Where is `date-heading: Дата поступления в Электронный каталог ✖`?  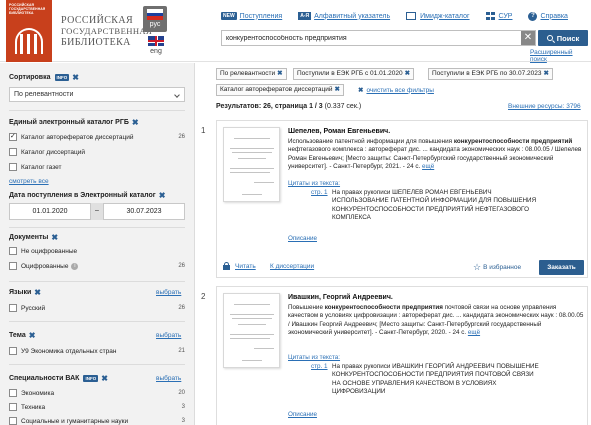 date-heading: Дата поступления в Электронный каталог ✖ is located at coordinates (87, 195).